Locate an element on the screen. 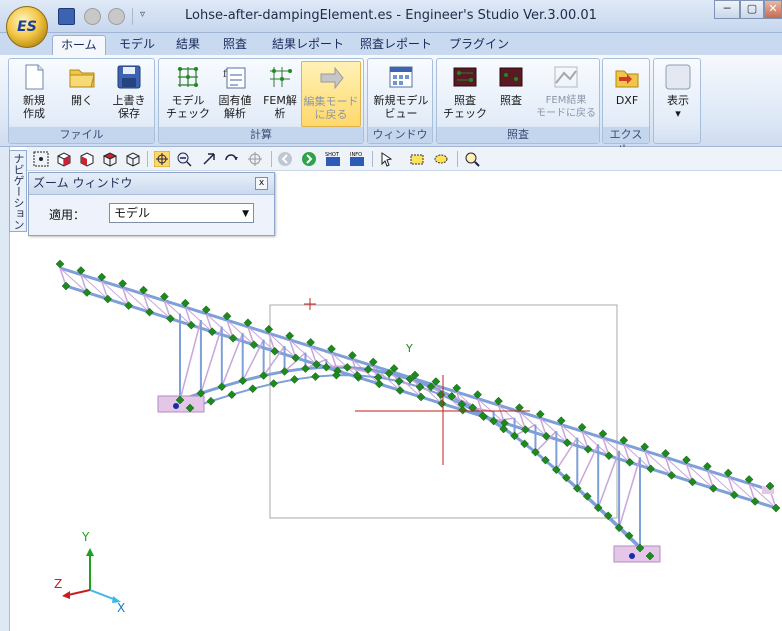 The height and width of the screenshot is (631, 782). qat-divider is located at coordinates (132, 16).